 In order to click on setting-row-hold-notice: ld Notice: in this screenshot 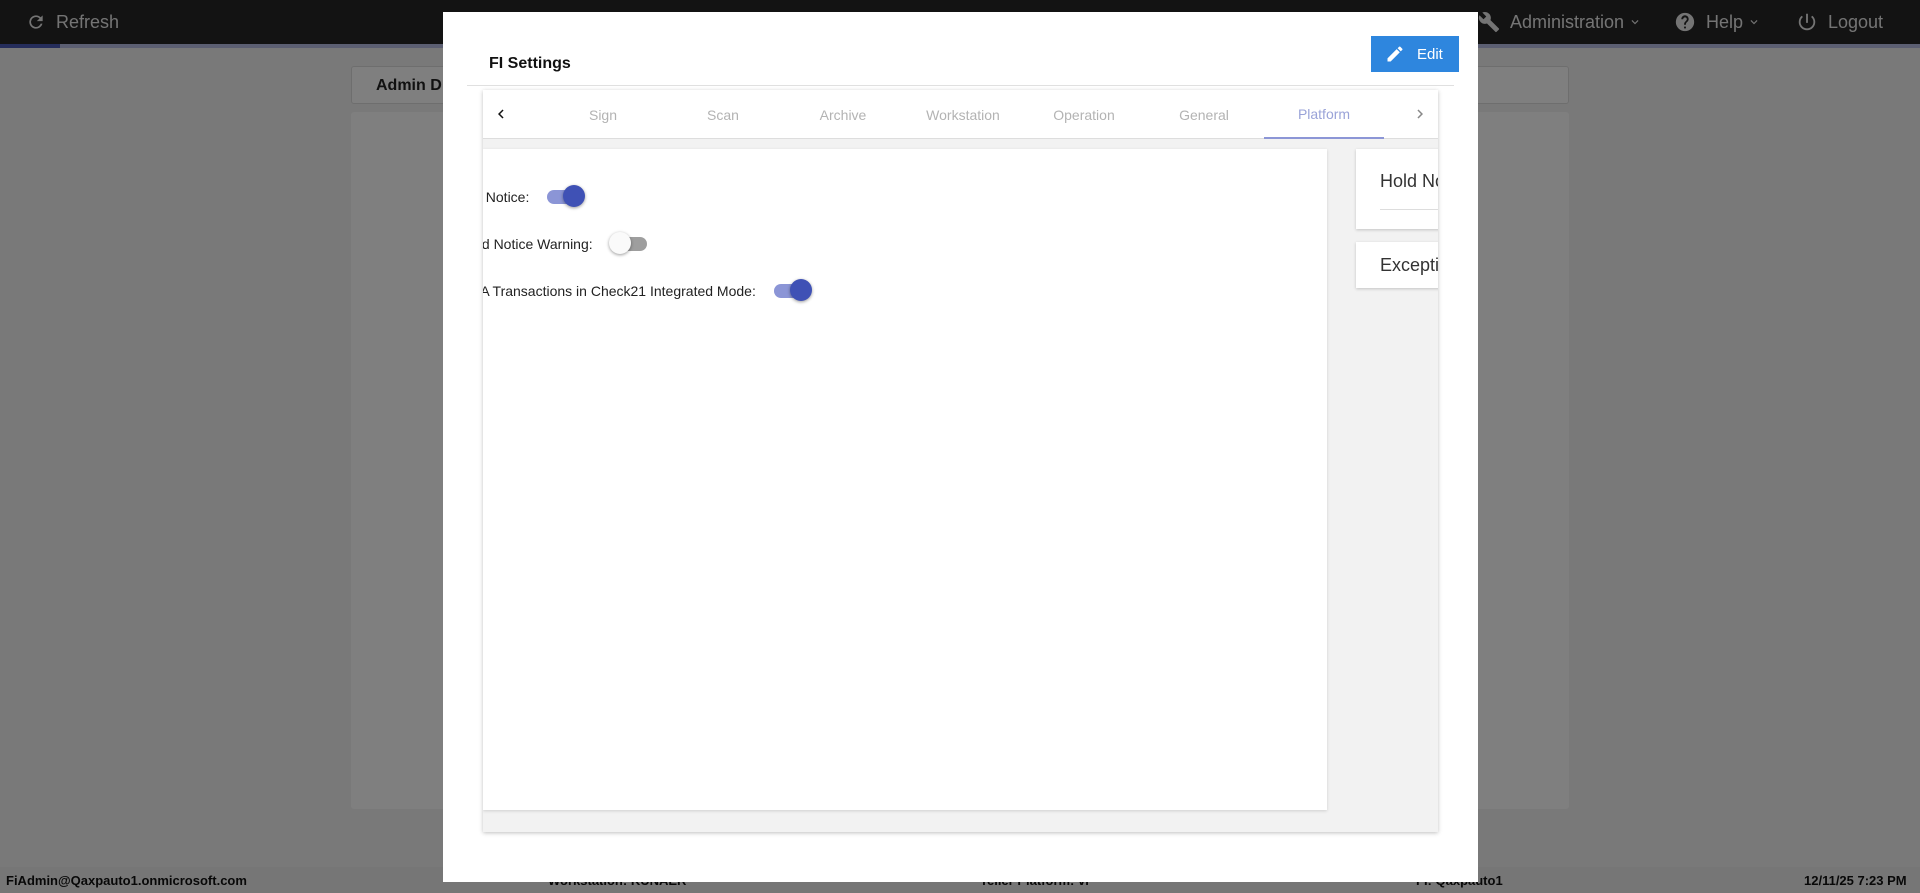, I will do `click(534, 197)`.